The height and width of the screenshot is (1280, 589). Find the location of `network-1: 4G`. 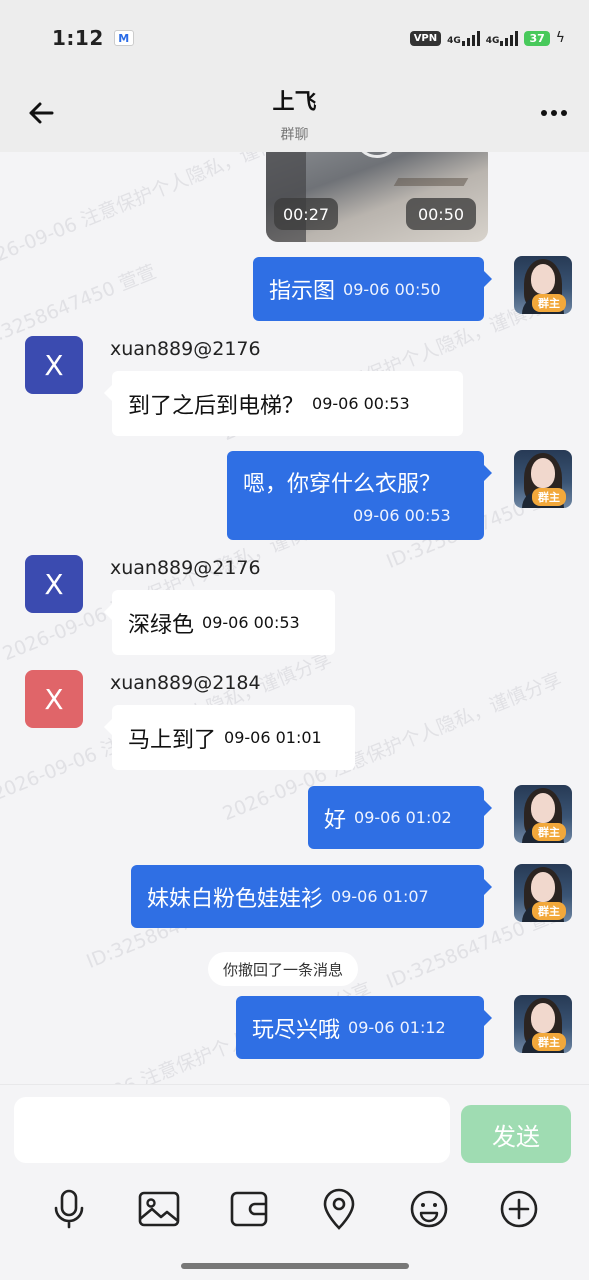

network-1: 4G is located at coordinates (463, 38).